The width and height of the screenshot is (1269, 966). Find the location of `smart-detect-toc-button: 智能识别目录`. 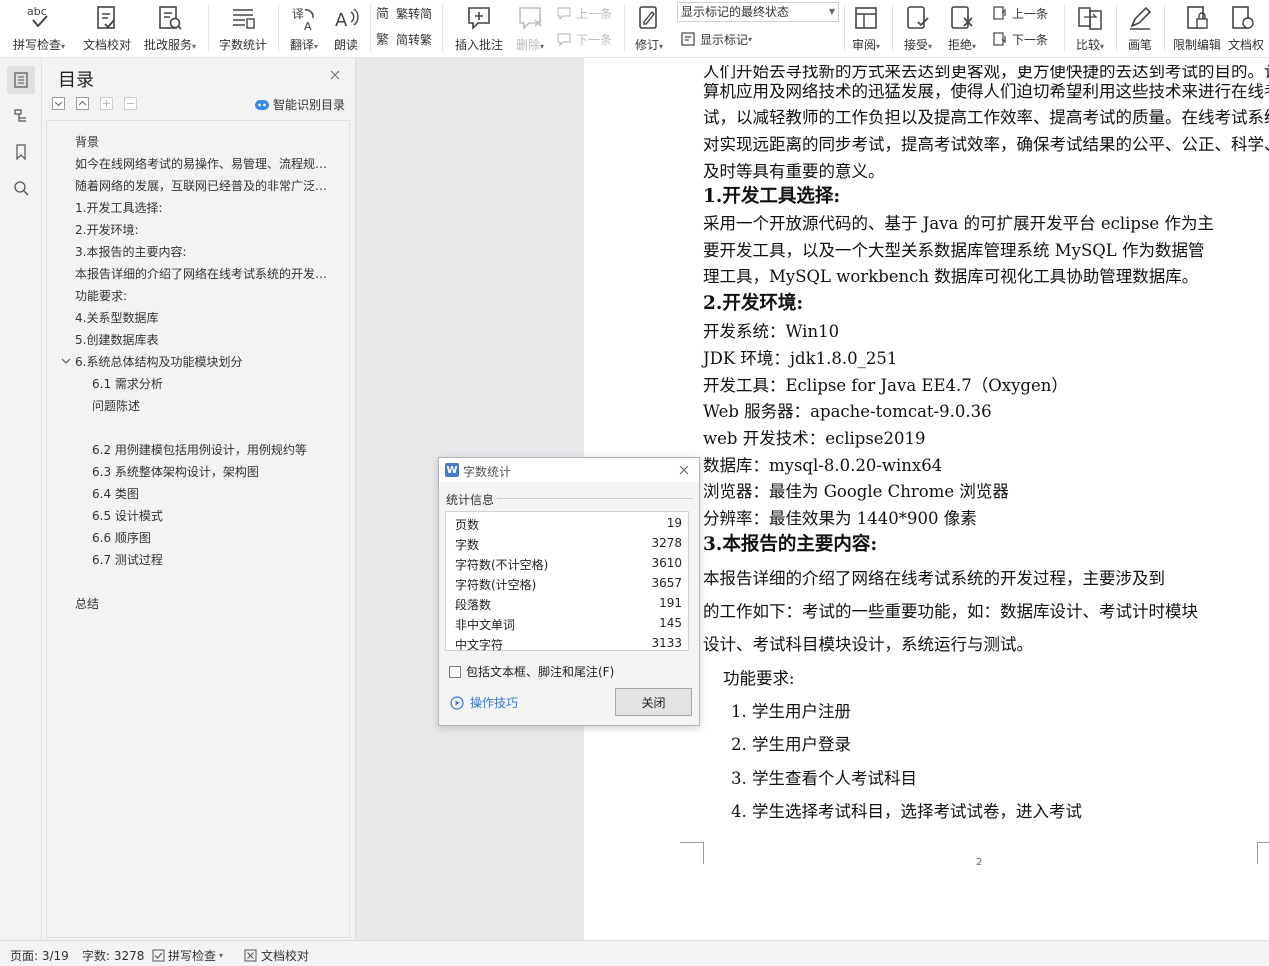

smart-detect-toc-button: 智能识别目录 is located at coordinates (300, 104).